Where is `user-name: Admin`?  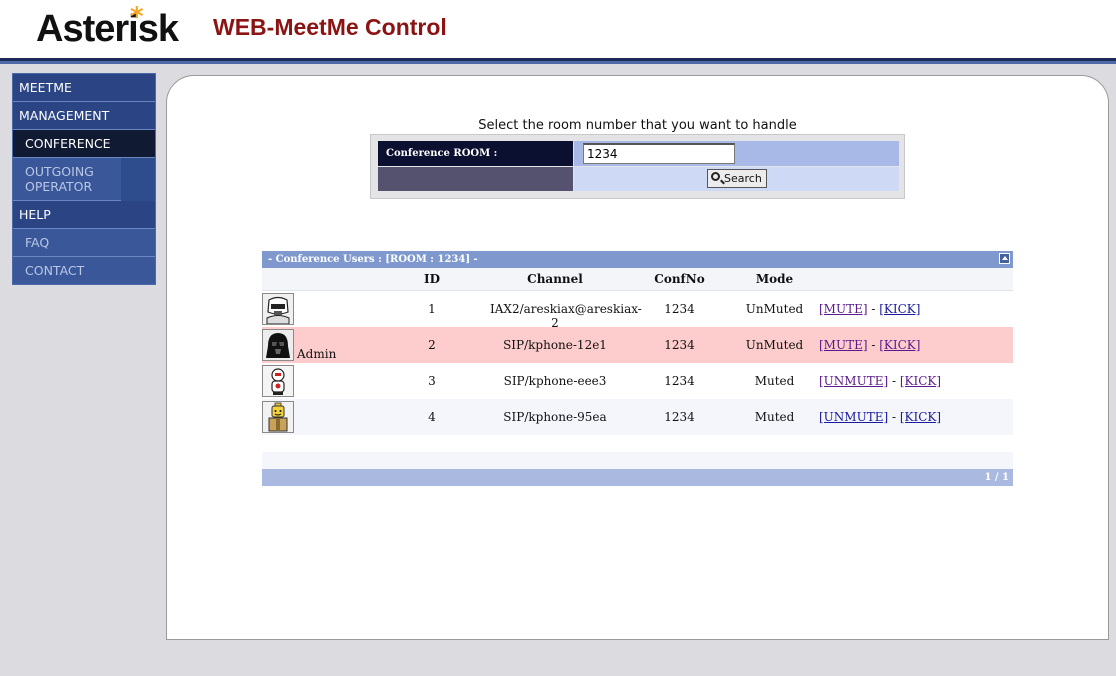
user-name: Admin is located at coordinates (317, 354).